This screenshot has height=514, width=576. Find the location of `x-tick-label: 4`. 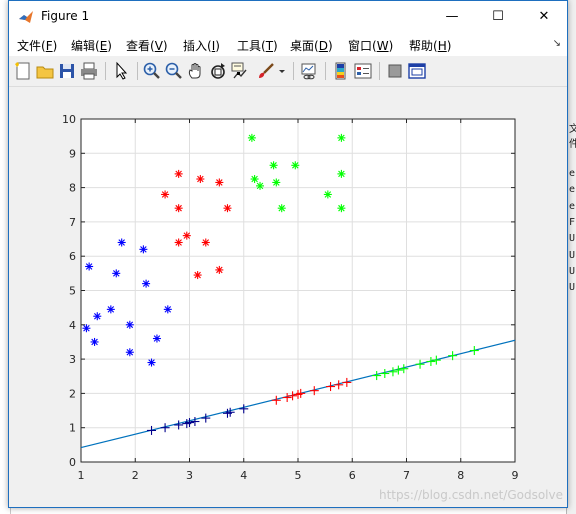

x-tick-label: 4 is located at coordinates (243, 475).